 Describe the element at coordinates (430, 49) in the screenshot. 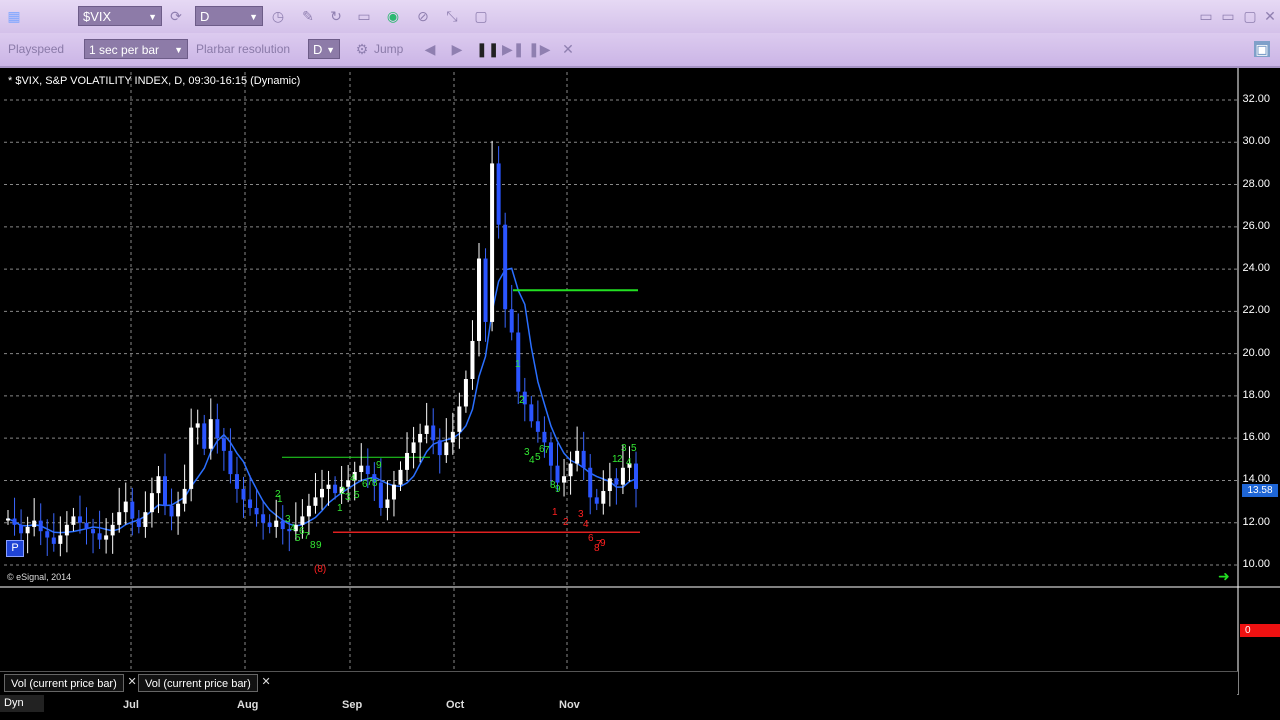

I see `step-back-icon: ◀` at that location.